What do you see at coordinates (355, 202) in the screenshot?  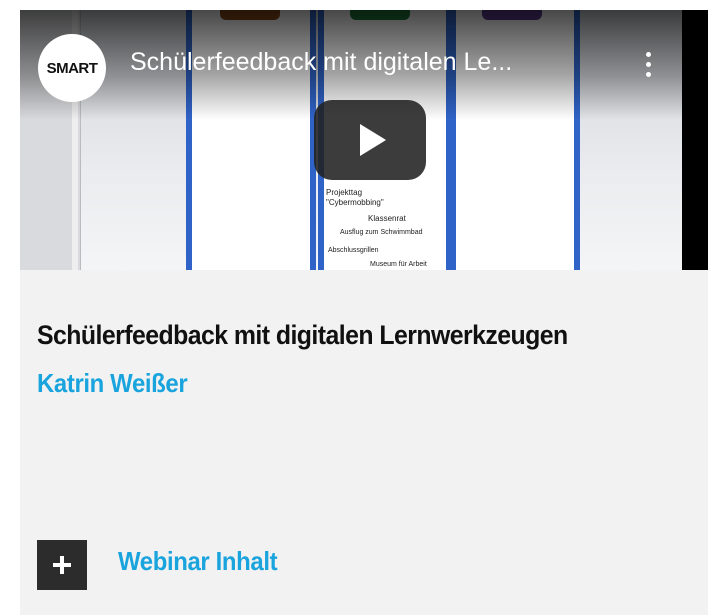 I see `thumbnail-note: "Cybermobbing"` at bounding box center [355, 202].